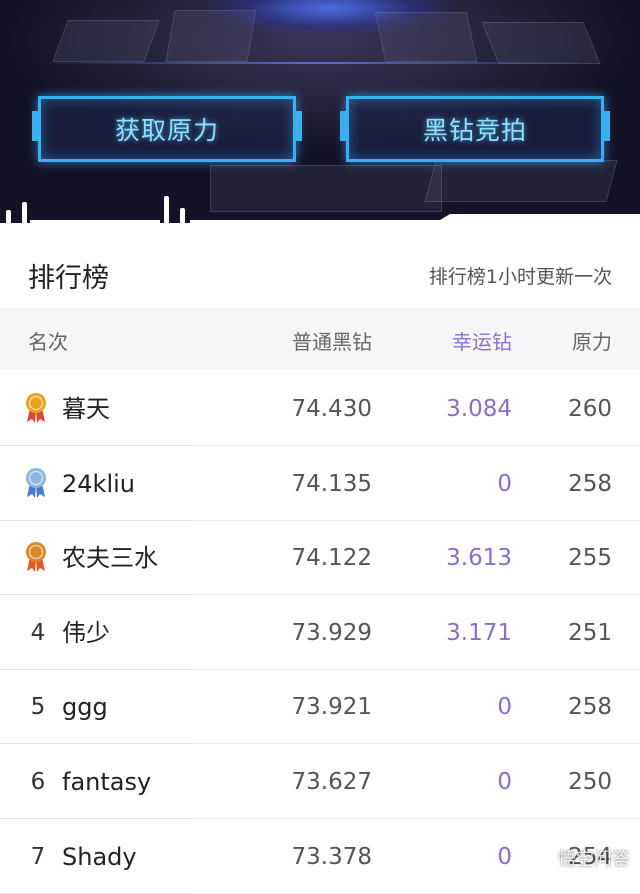 This screenshot has height=894, width=640. What do you see at coordinates (594, 859) in the screenshot?
I see `watermark-text: 悟空问答` at bounding box center [594, 859].